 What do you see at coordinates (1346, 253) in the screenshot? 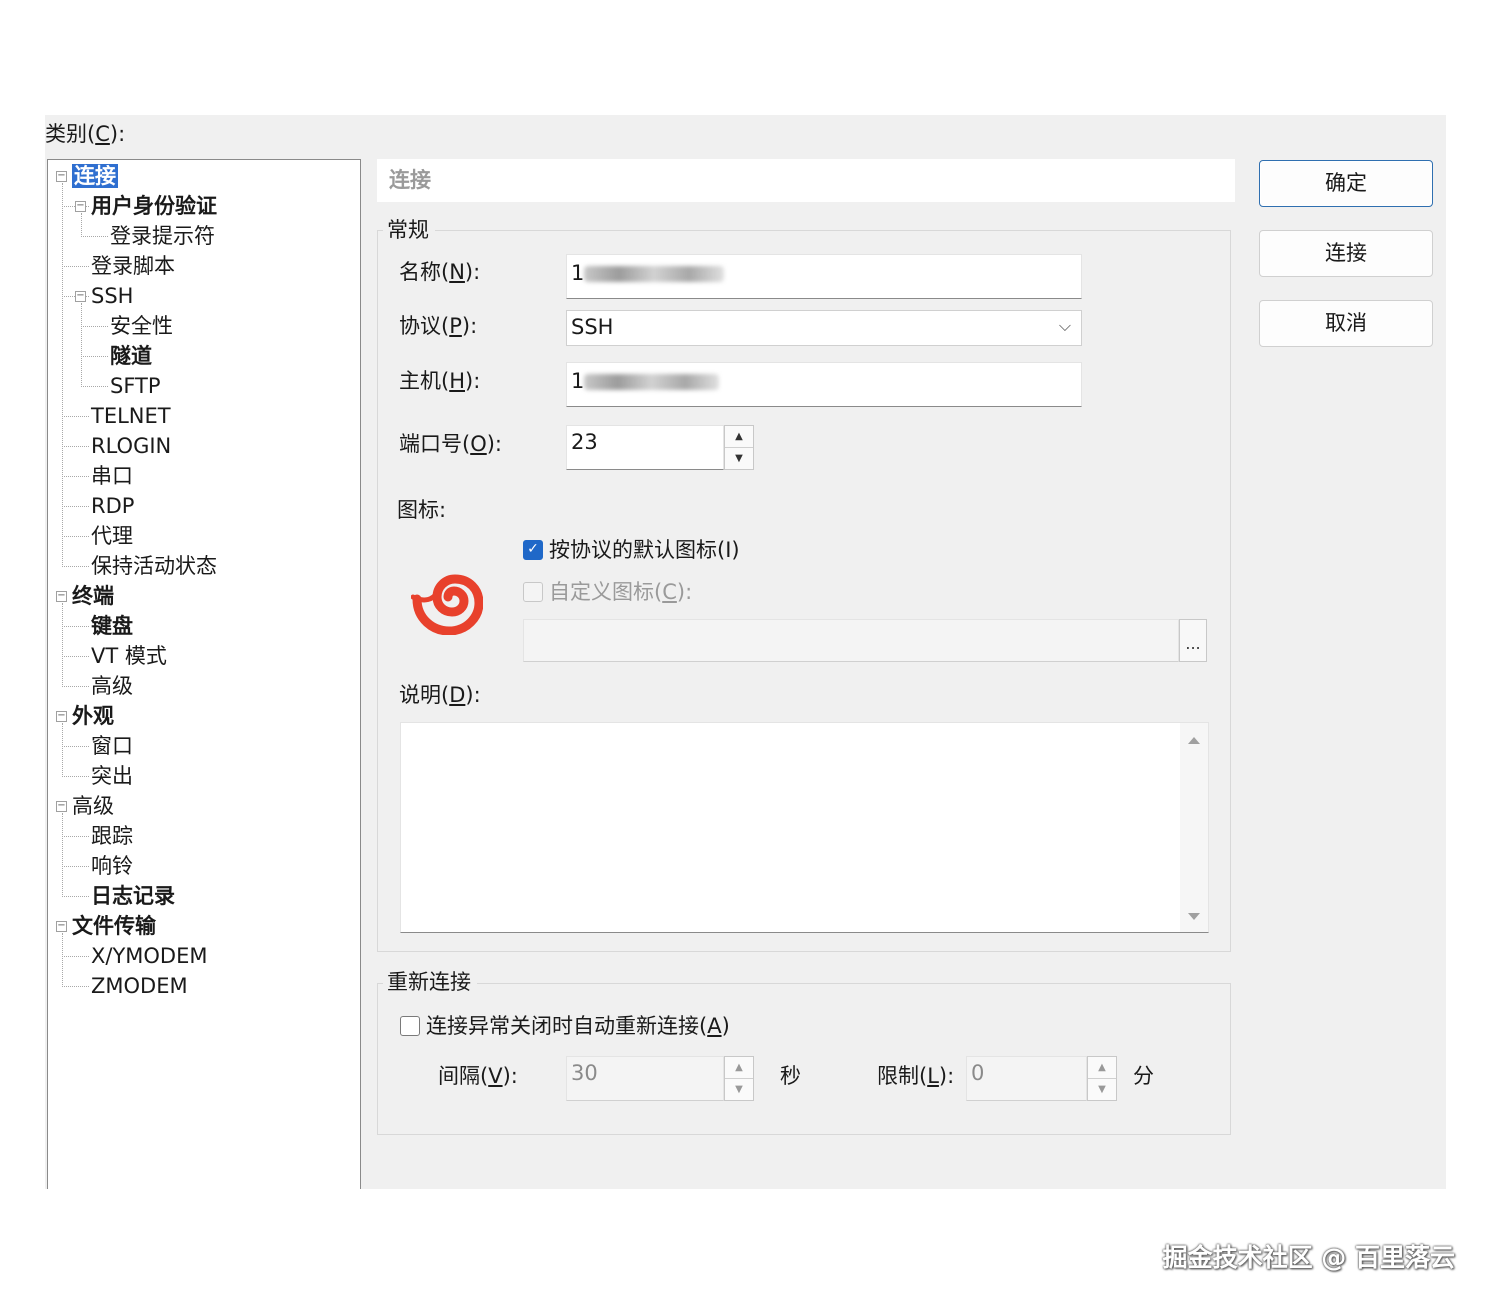
I see `connect-button: 连接` at bounding box center [1346, 253].